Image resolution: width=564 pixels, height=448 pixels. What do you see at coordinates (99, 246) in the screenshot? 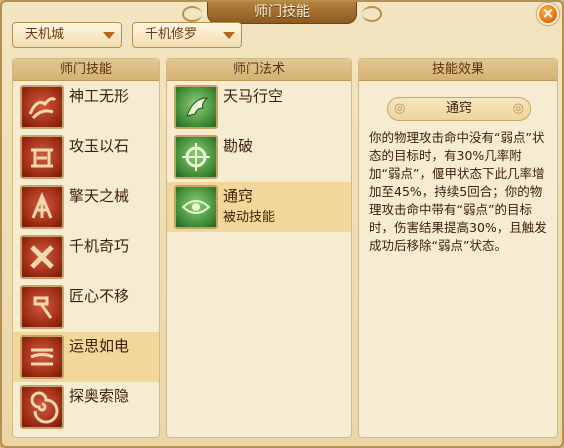
I see `skill-item-label: 千机奇巧` at bounding box center [99, 246].